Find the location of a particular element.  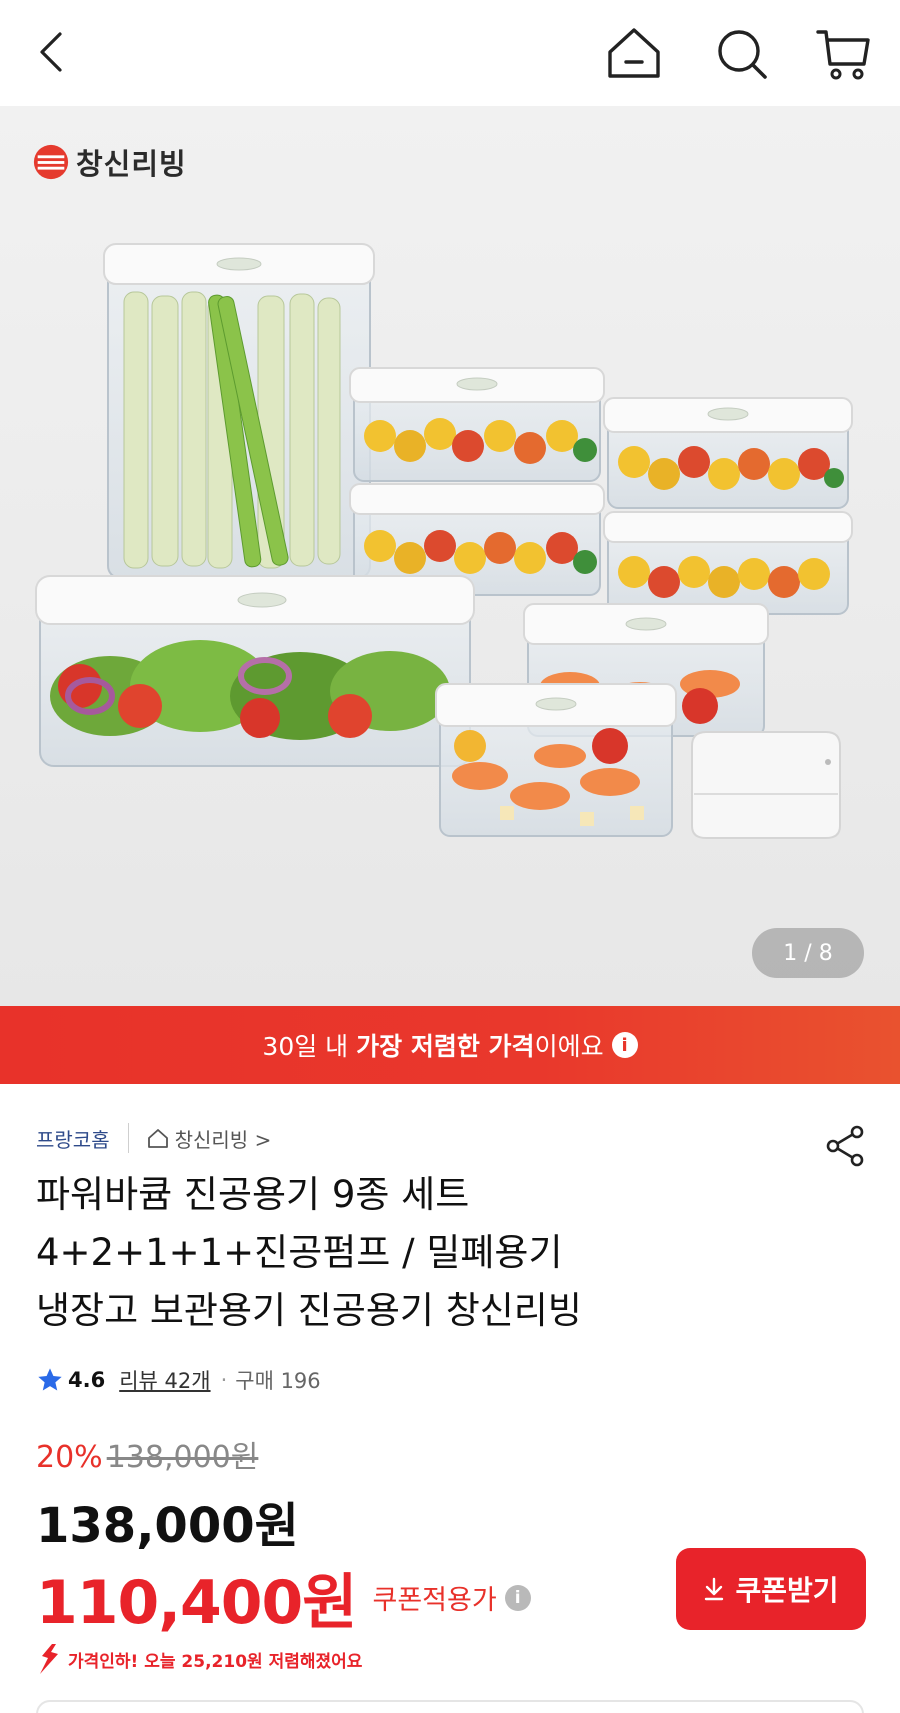

product-title-line: 4+2+1+1+진공펌프 / 밀폐용기 is located at coordinates (299, 1252).